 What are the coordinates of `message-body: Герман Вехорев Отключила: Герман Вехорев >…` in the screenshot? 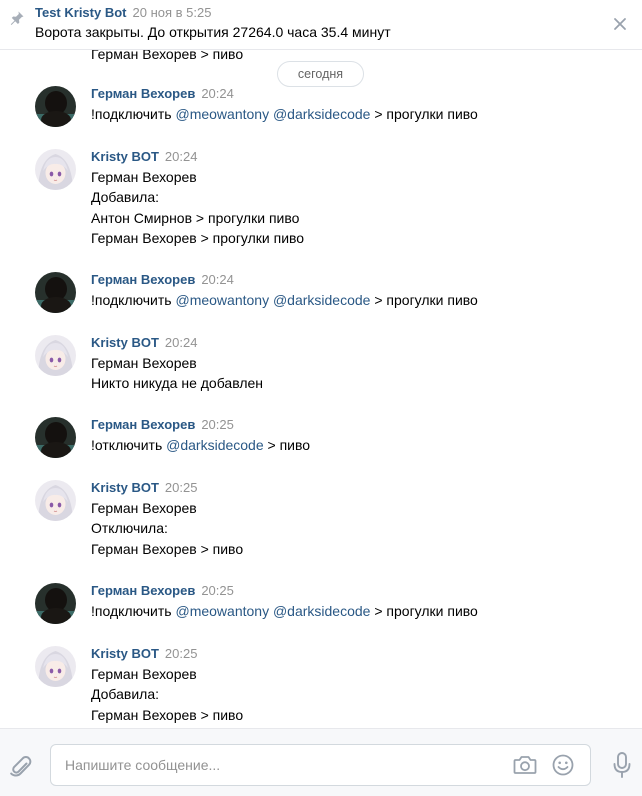 It's located at (167, 528).